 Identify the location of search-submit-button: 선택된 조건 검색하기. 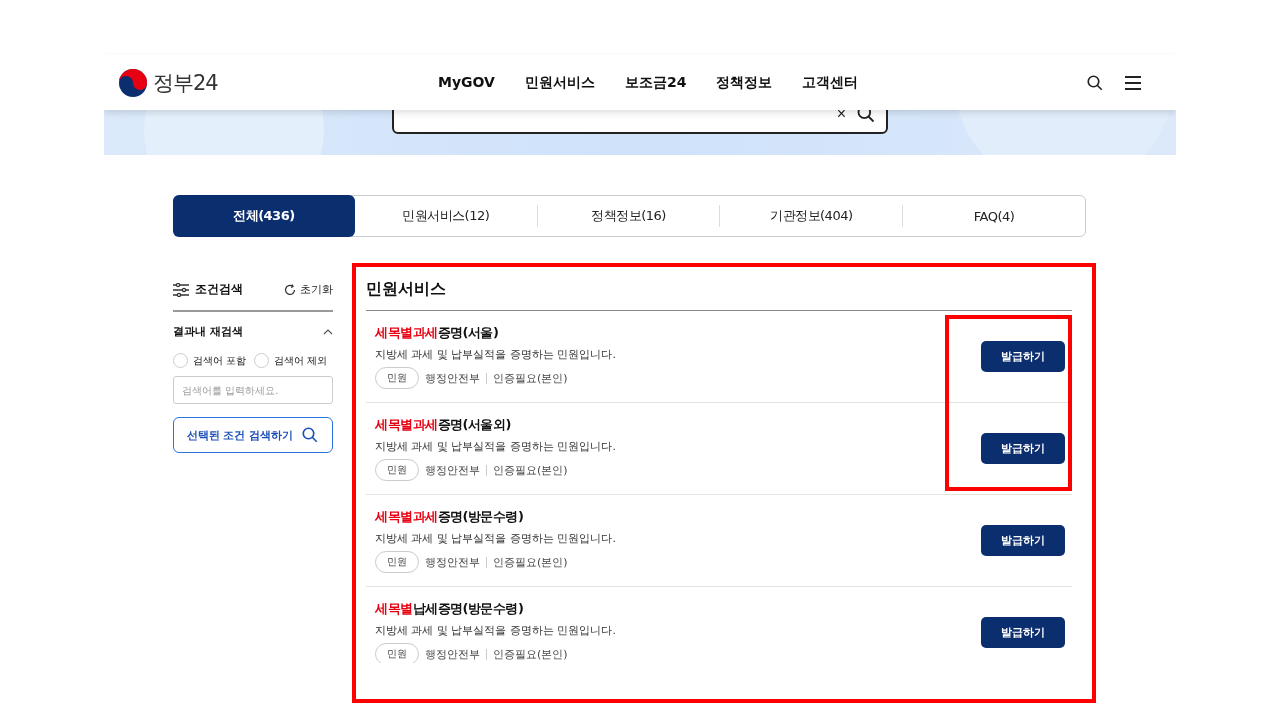
(253, 435).